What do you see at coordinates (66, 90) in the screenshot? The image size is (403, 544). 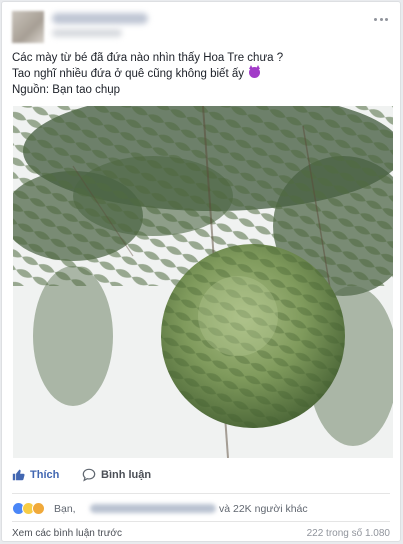 I see `post-line-3: Nguồn: Bạn tao chụp` at bounding box center [66, 90].